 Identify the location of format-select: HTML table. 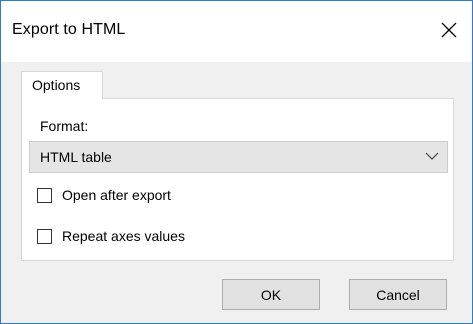
(238, 157).